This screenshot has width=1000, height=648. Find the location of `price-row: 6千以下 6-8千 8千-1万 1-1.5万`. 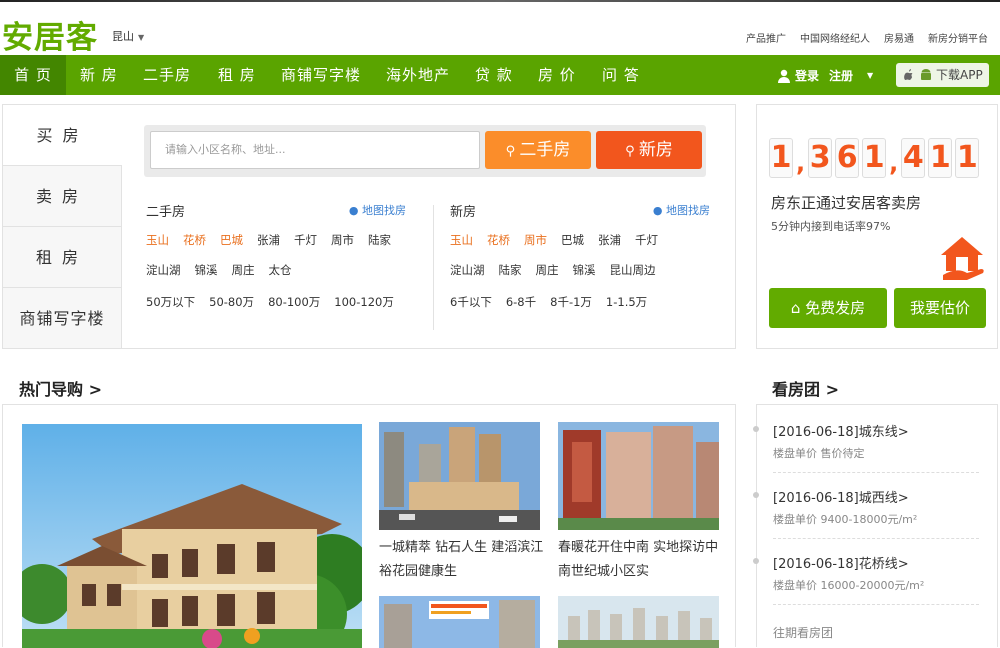

price-row: 6千以下 6-8千 8千-1万 1-1.5万 is located at coordinates (580, 302).